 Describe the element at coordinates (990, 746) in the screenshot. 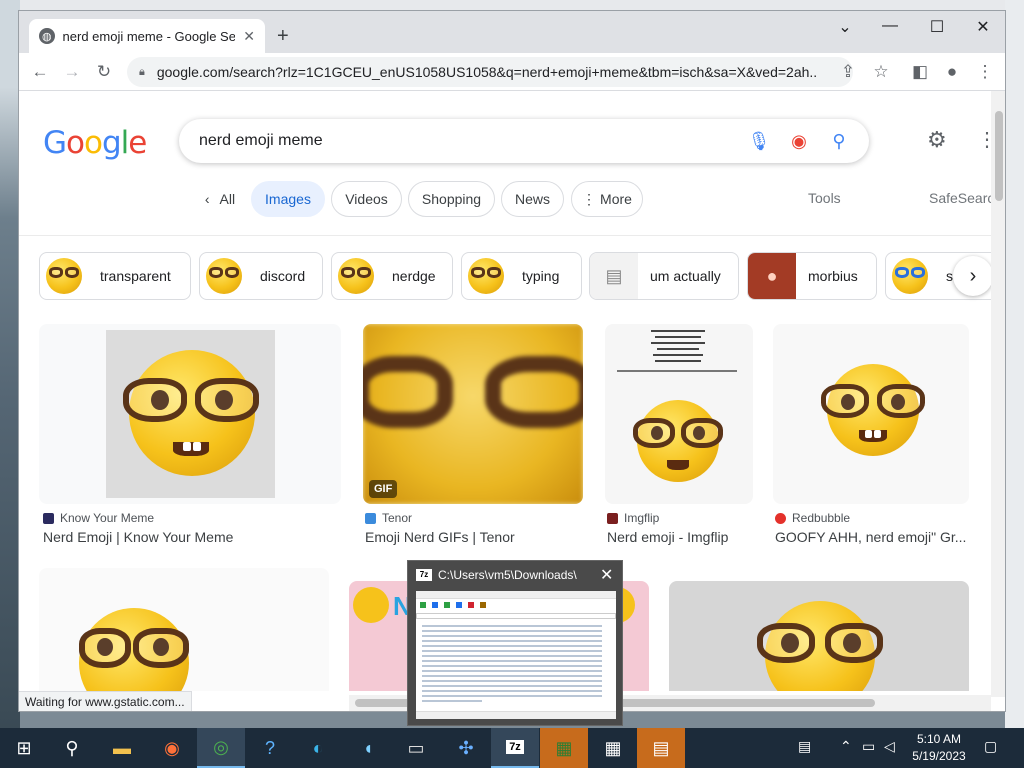

I see `notifications-icon: ▢` at that location.